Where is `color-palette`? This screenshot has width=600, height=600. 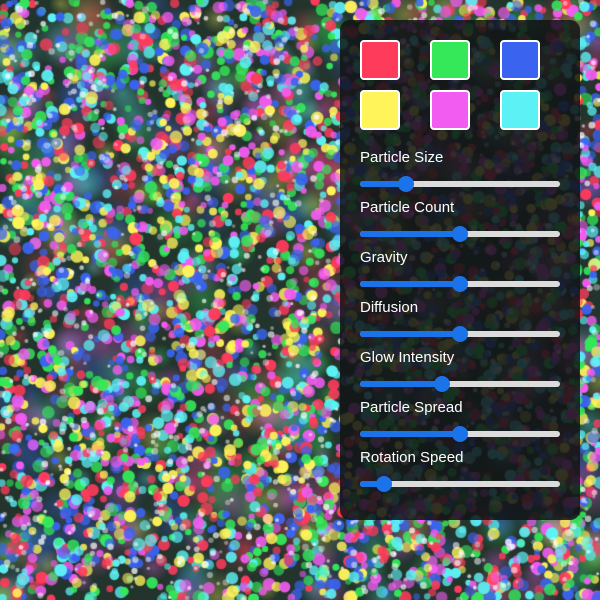
color-palette is located at coordinates (450, 85).